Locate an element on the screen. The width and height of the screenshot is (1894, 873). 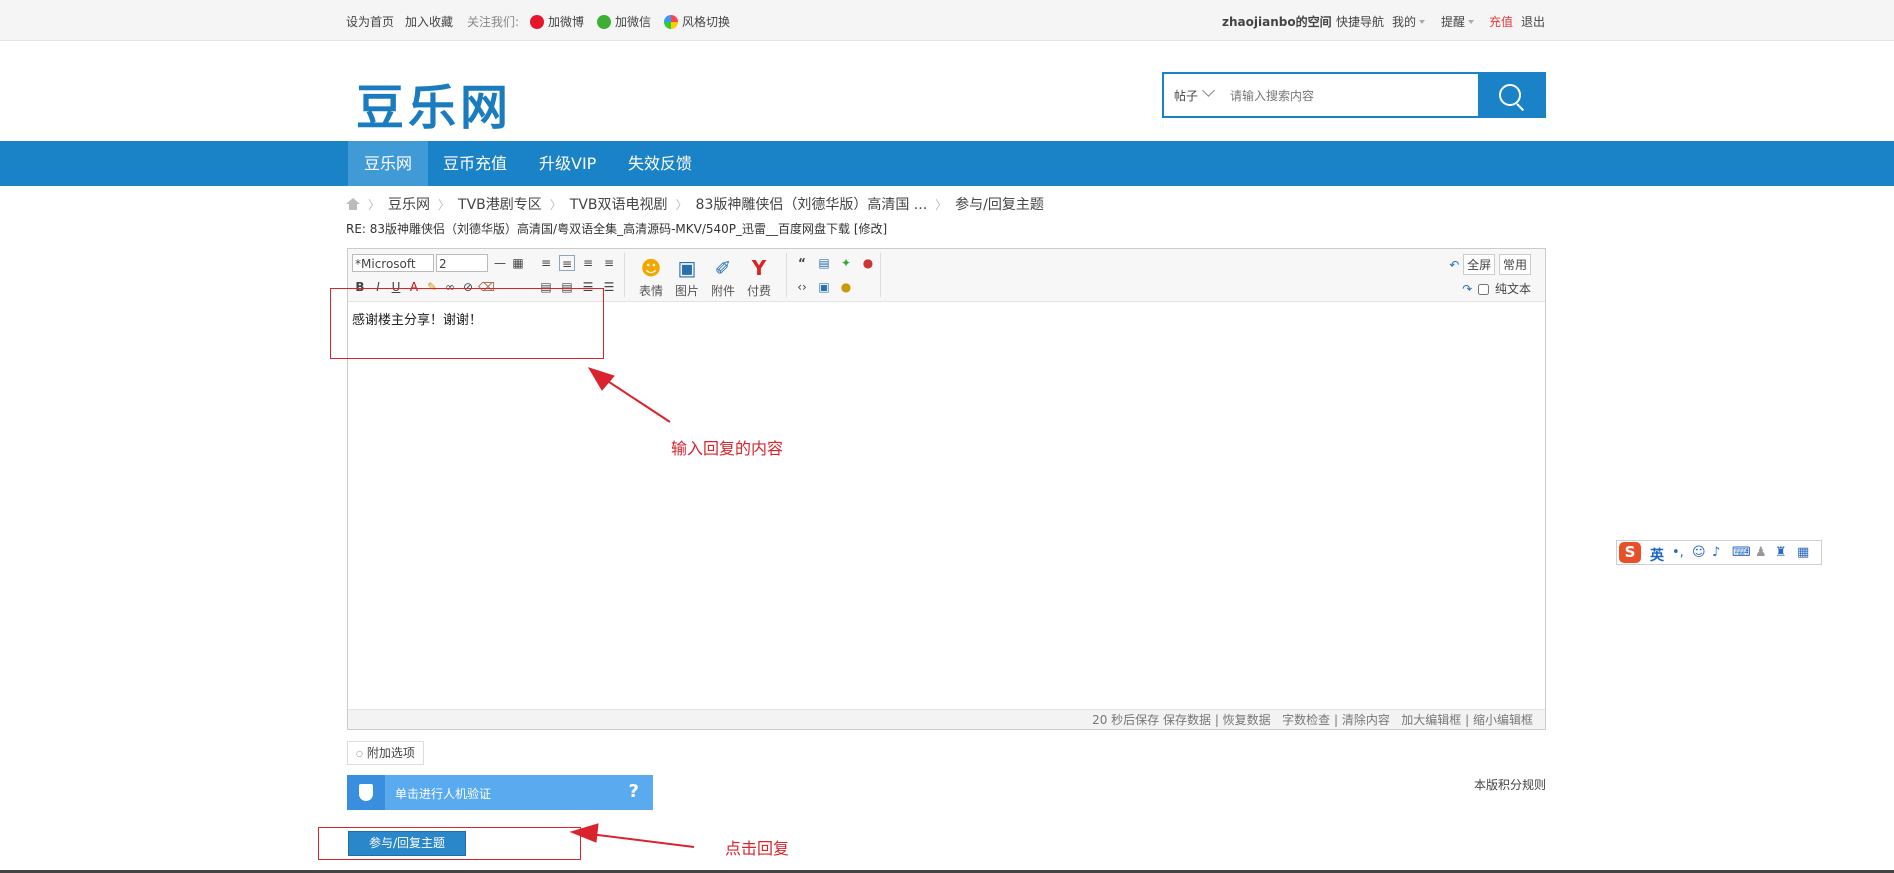
smiley-icon: ☻ is located at coordinates (651, 268).